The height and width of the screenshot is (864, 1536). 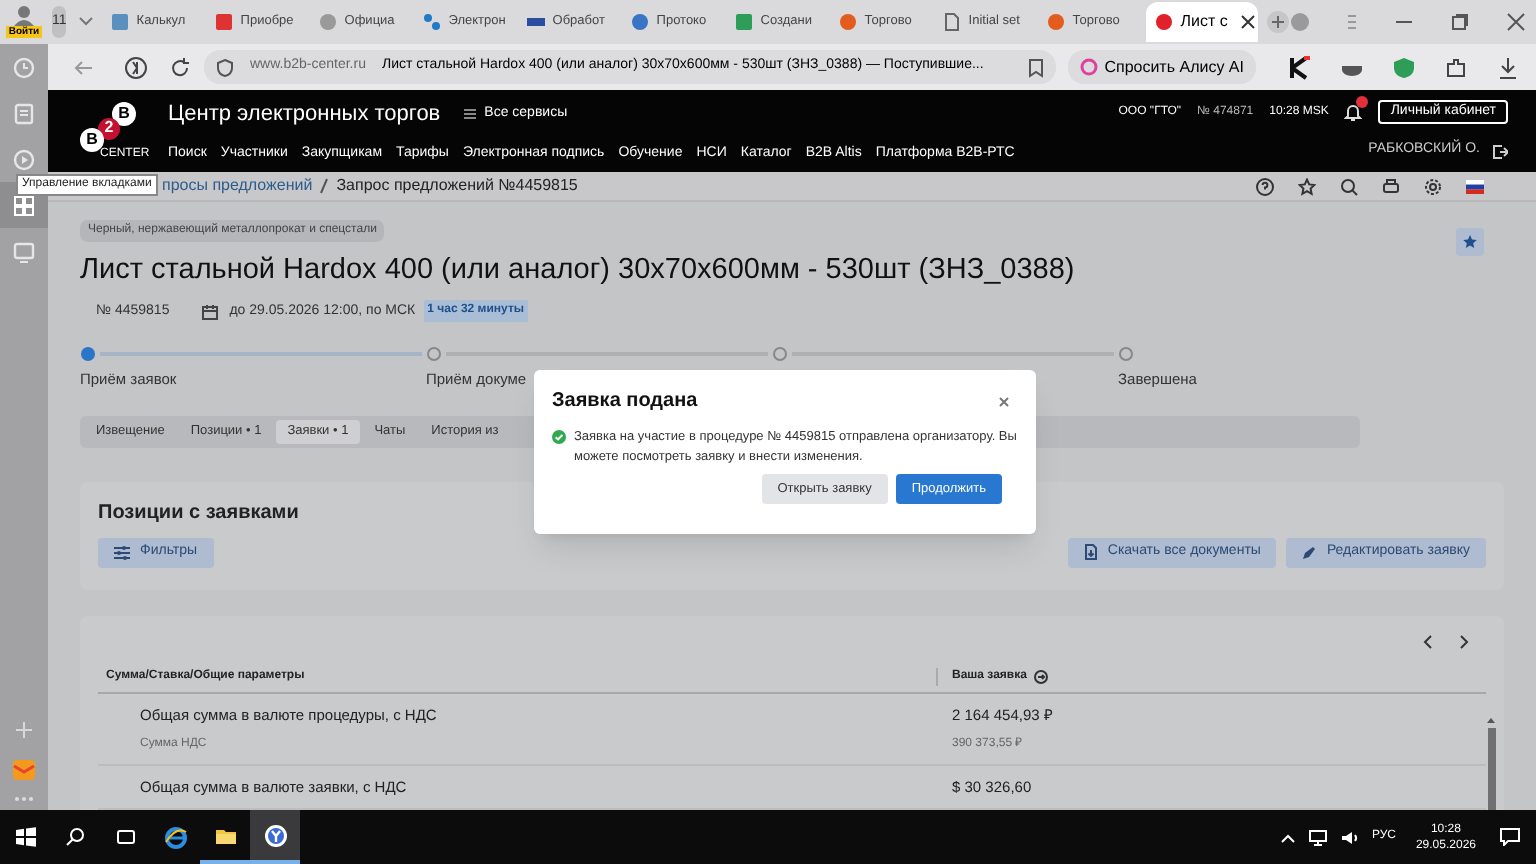 I want to click on chevron-up-icon, so click(x=1287, y=837).